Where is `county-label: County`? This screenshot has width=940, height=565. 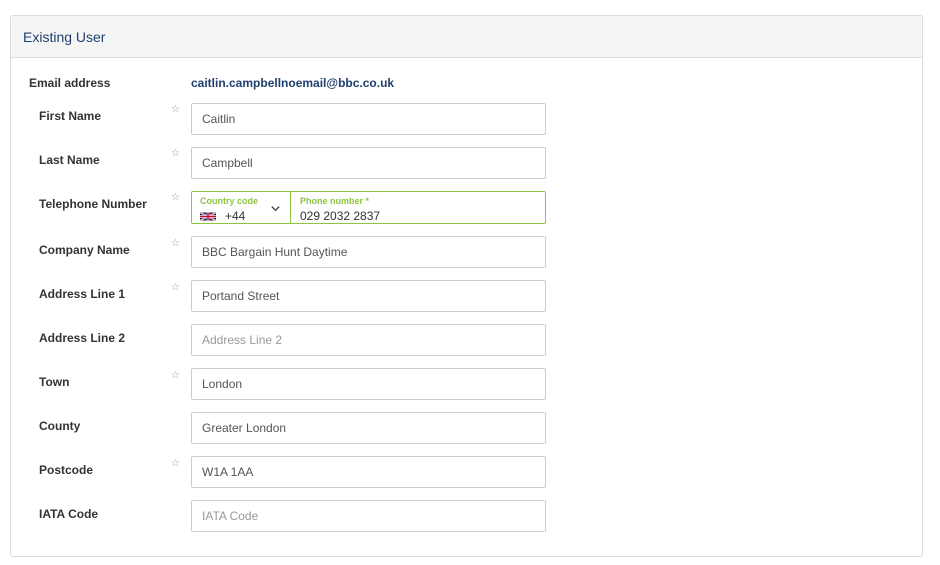 county-label: County is located at coordinates (60, 426).